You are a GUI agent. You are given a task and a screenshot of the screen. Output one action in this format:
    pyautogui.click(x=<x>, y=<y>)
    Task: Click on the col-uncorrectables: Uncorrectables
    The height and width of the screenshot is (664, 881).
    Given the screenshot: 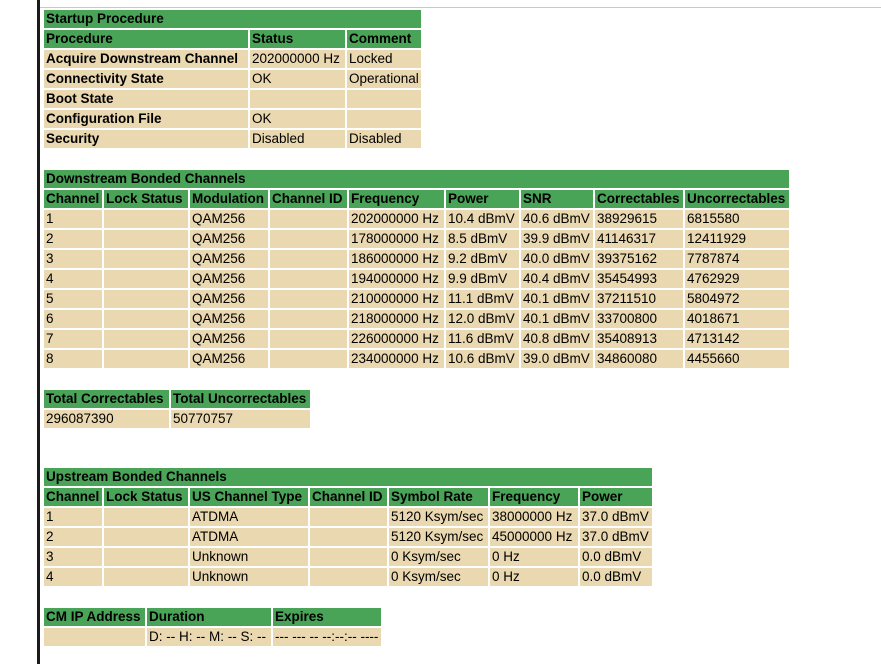 What is the action you would take?
    pyautogui.click(x=737, y=200)
    